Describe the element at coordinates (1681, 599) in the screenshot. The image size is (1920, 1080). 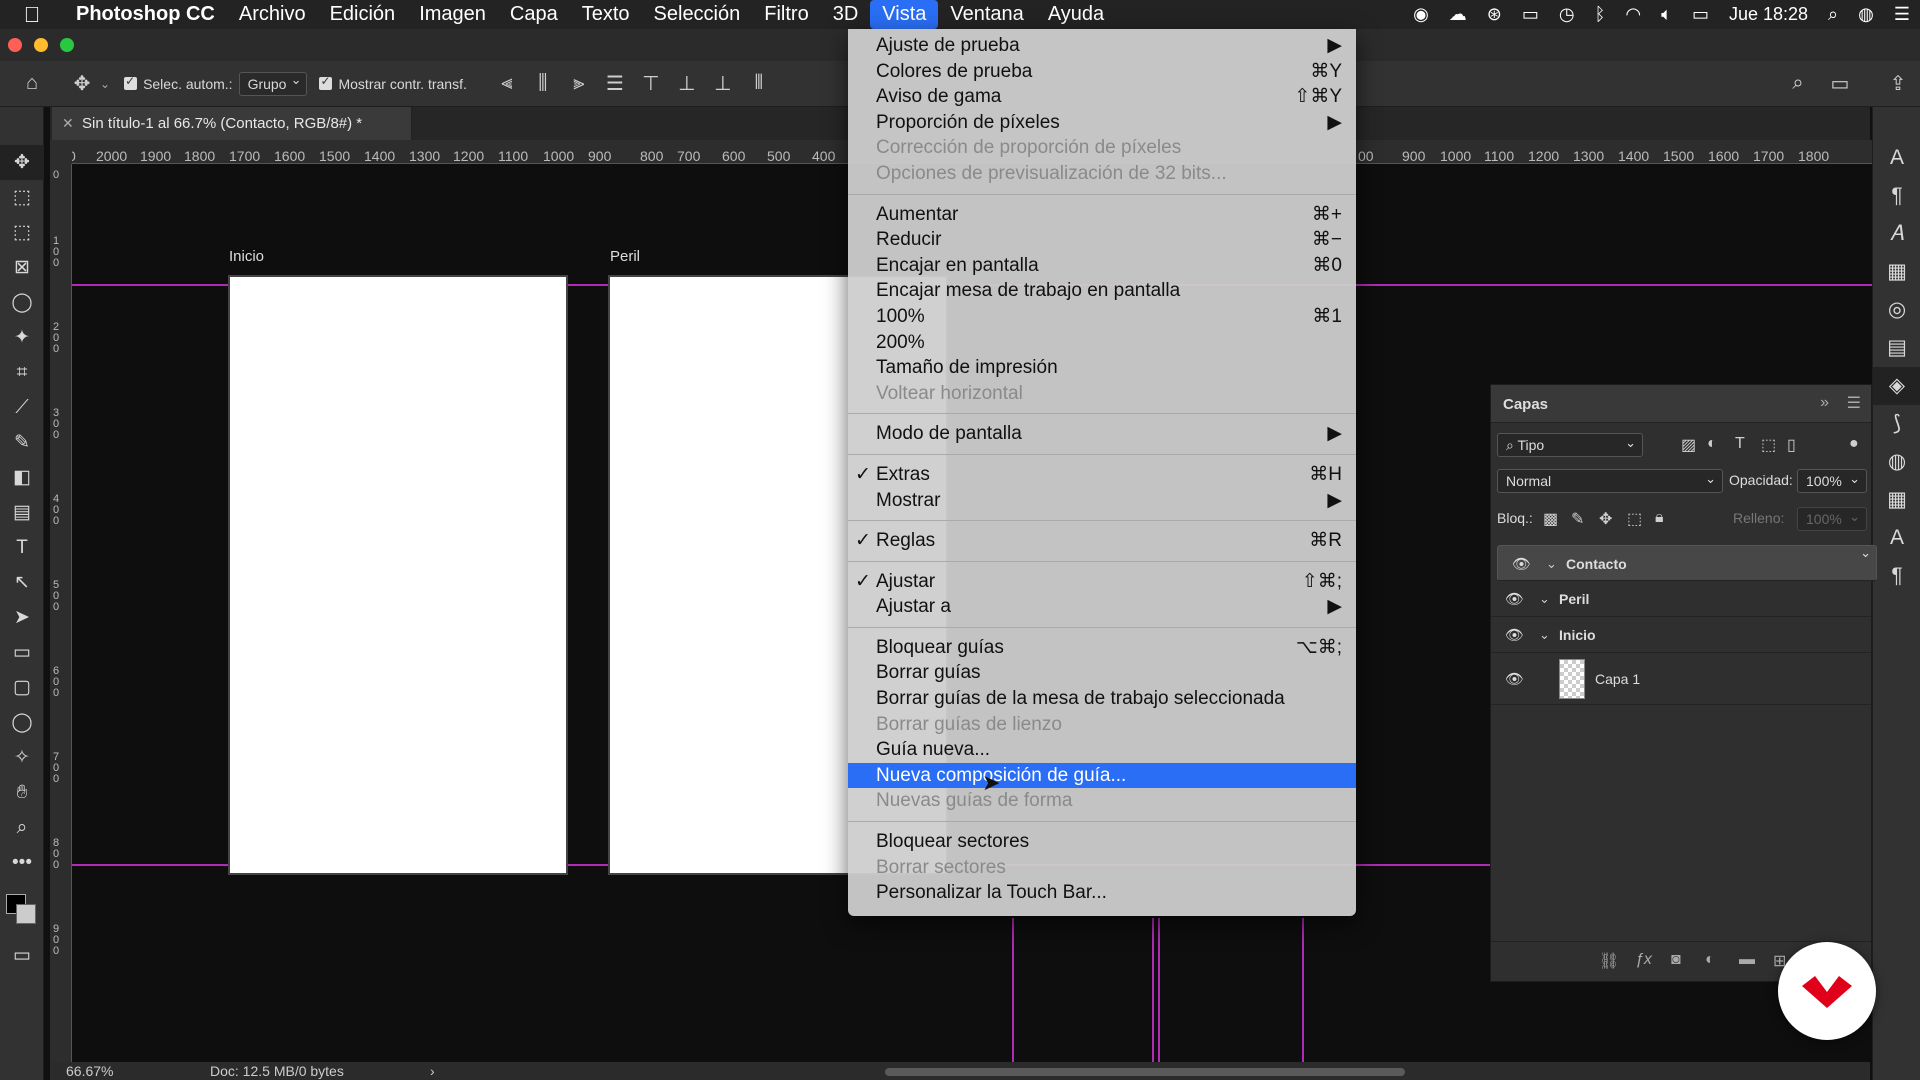
I see `layer-group-peril: 👁︎ ⌄ Peril` at that location.